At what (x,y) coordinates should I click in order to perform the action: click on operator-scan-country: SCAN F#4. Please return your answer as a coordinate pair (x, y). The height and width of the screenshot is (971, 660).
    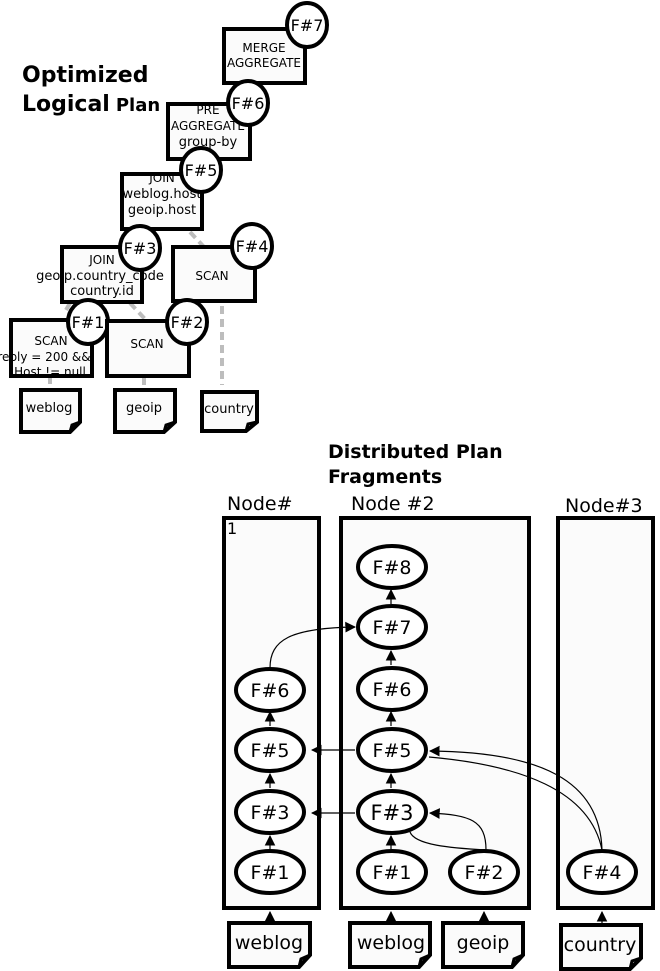
    Looking at the image, I should click on (222, 262).